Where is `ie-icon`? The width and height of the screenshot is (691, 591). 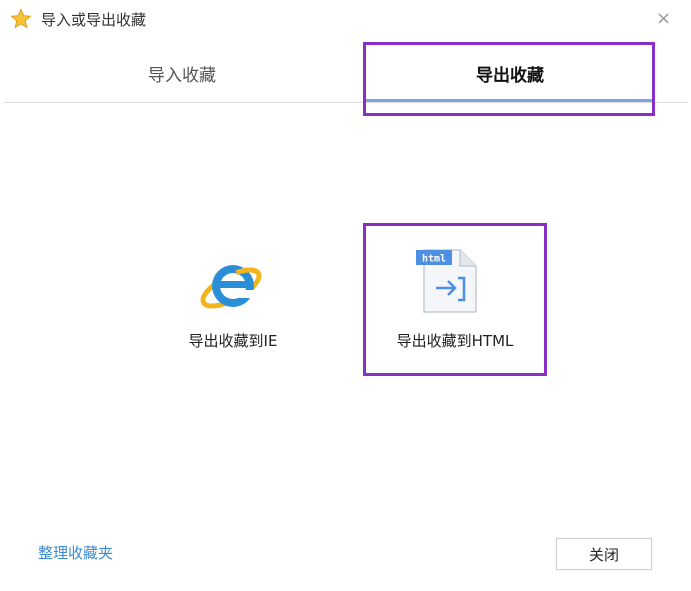 ie-icon is located at coordinates (231, 287).